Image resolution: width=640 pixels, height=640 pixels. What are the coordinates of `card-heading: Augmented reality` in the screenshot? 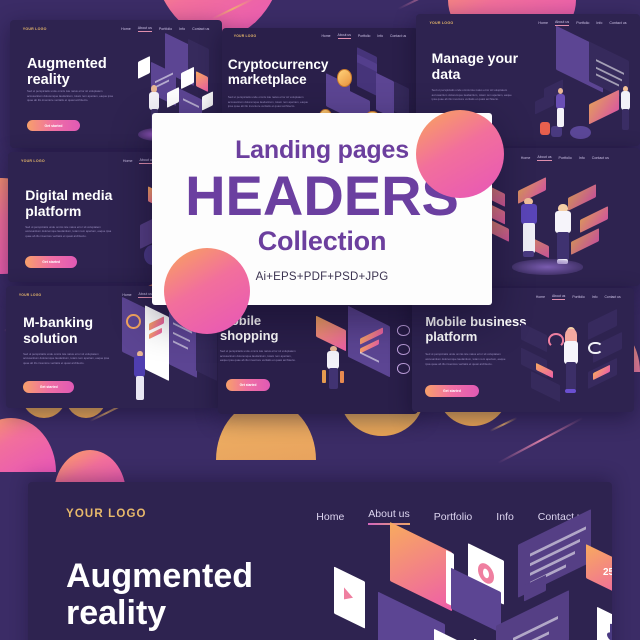 It's located at (66, 72).